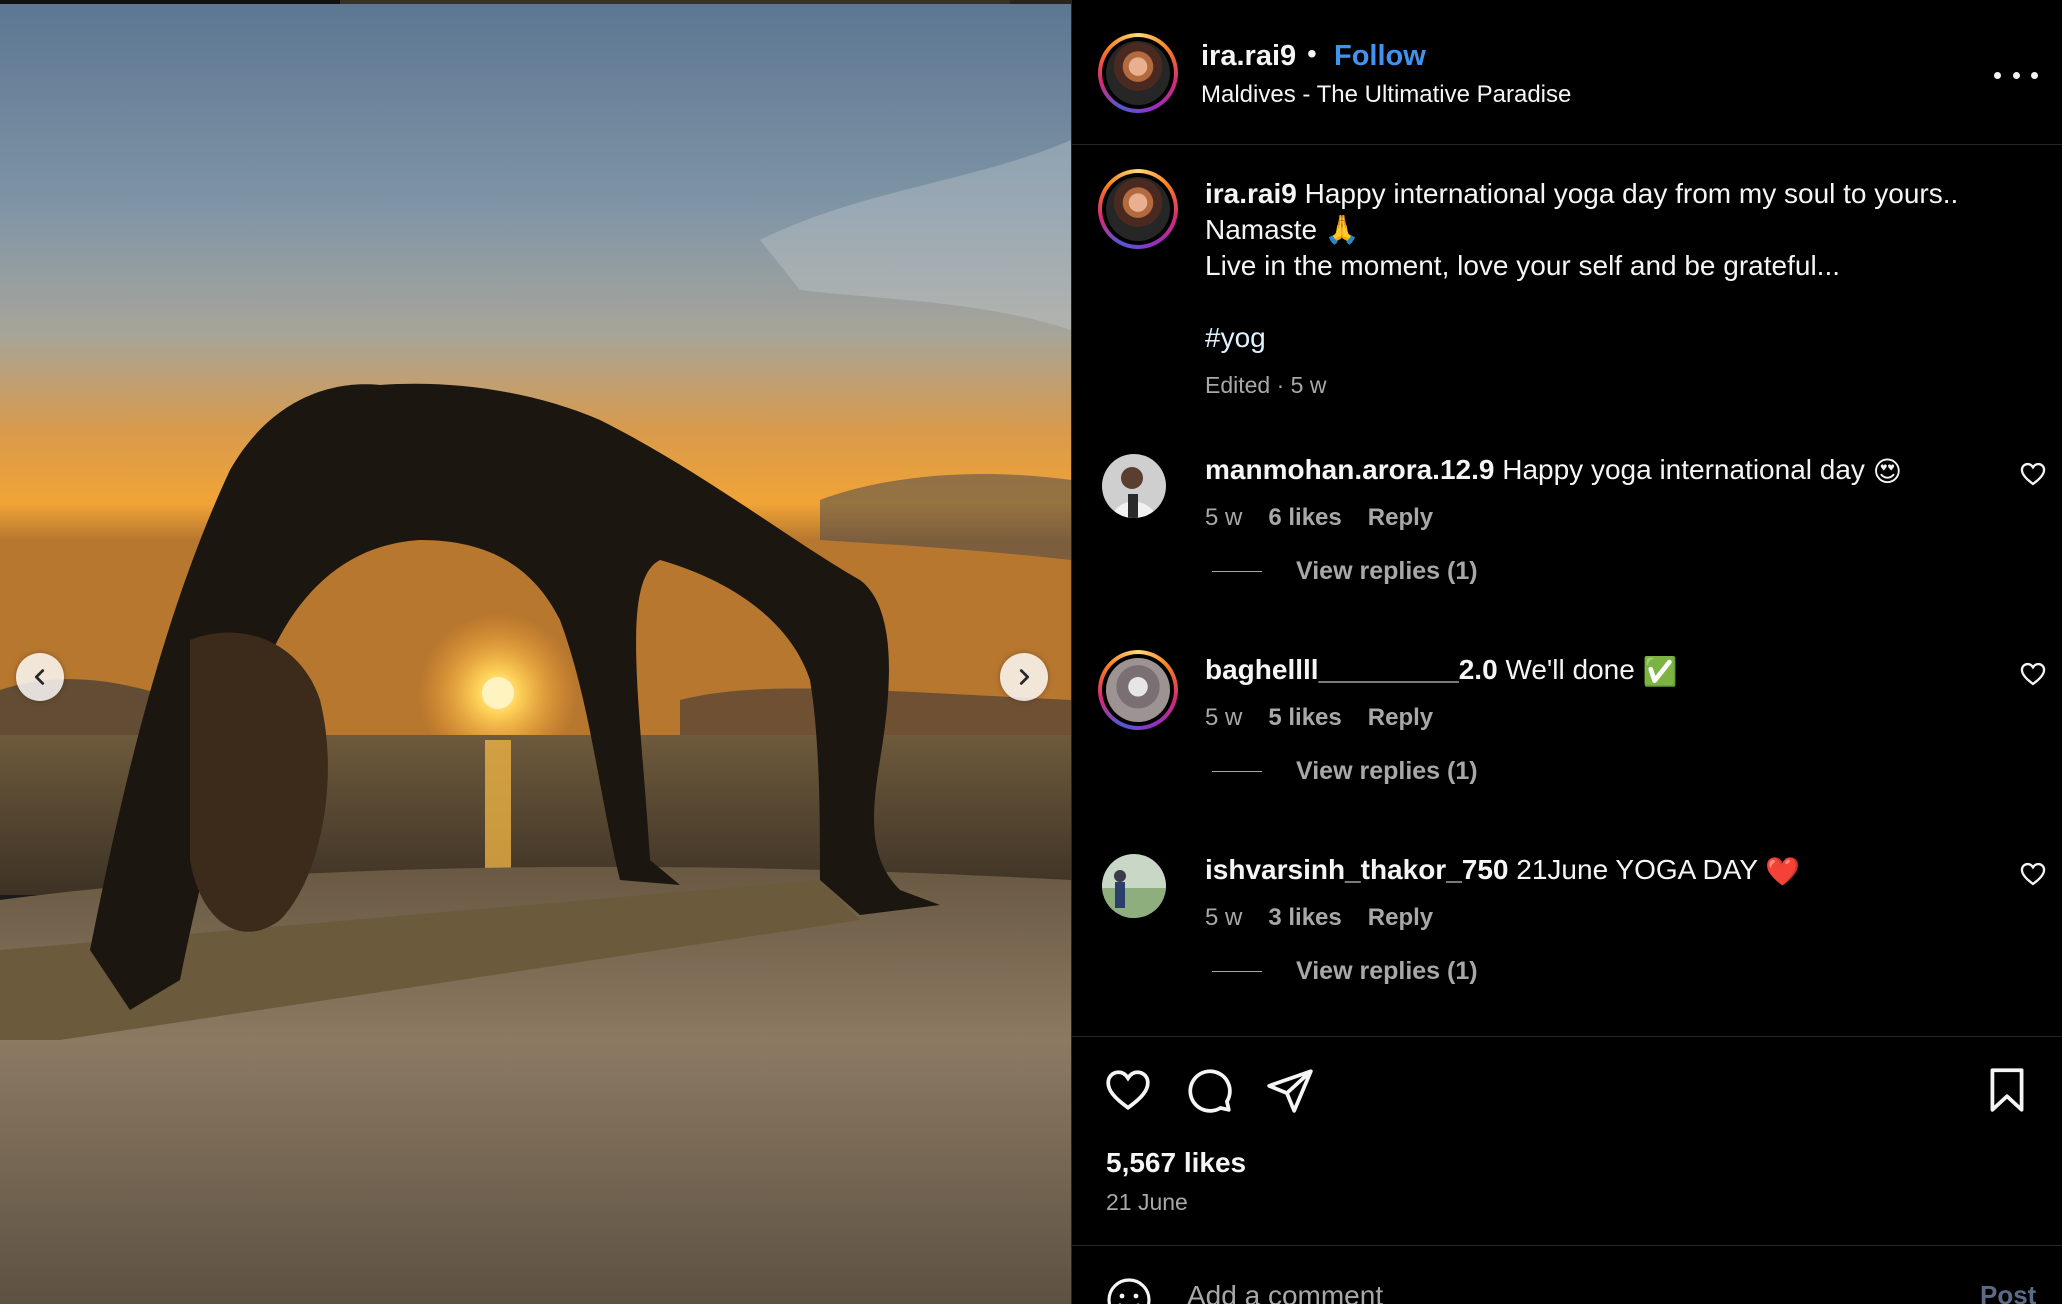  What do you see at coordinates (1783, 871) in the screenshot?
I see `red-heart-emoji: ❤️` at bounding box center [1783, 871].